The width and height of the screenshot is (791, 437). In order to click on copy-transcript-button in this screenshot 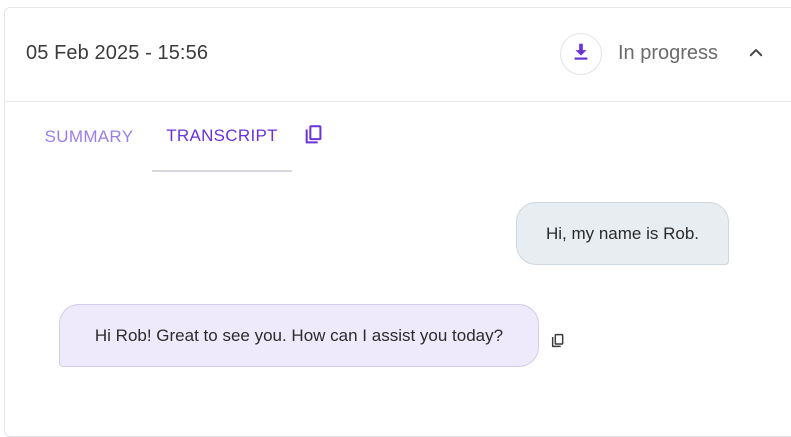, I will do `click(314, 137)`.